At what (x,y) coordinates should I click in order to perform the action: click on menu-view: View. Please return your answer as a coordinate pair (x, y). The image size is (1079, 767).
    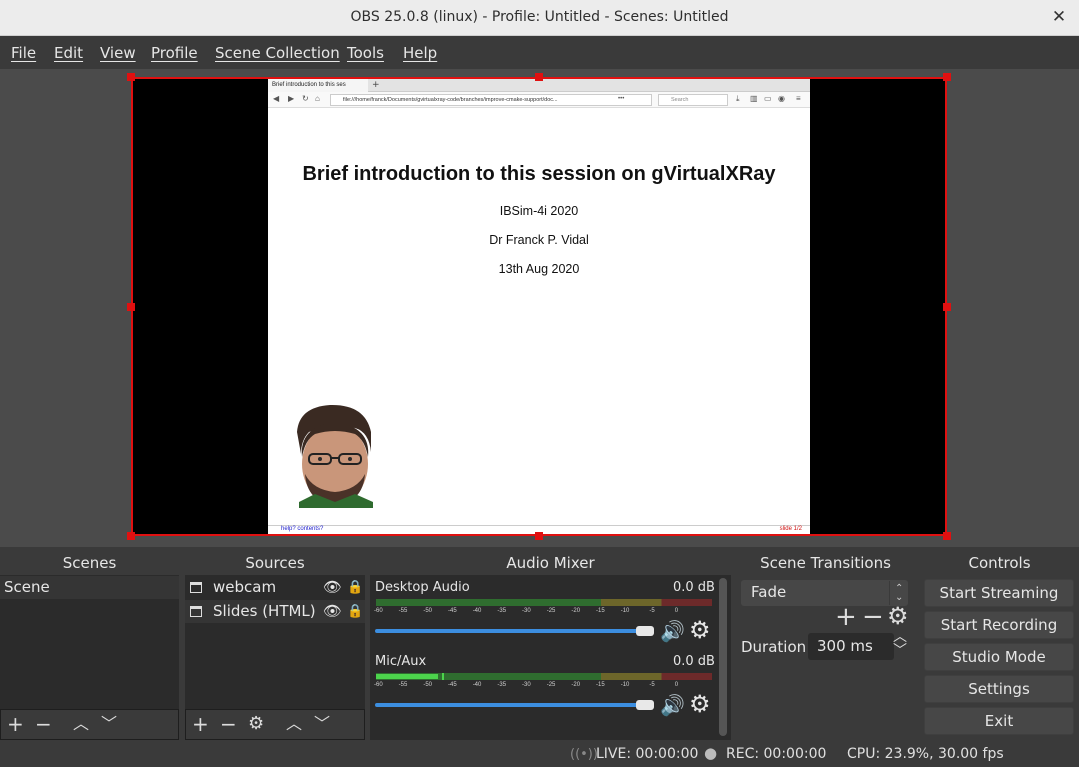
    Looking at the image, I should click on (118, 53).